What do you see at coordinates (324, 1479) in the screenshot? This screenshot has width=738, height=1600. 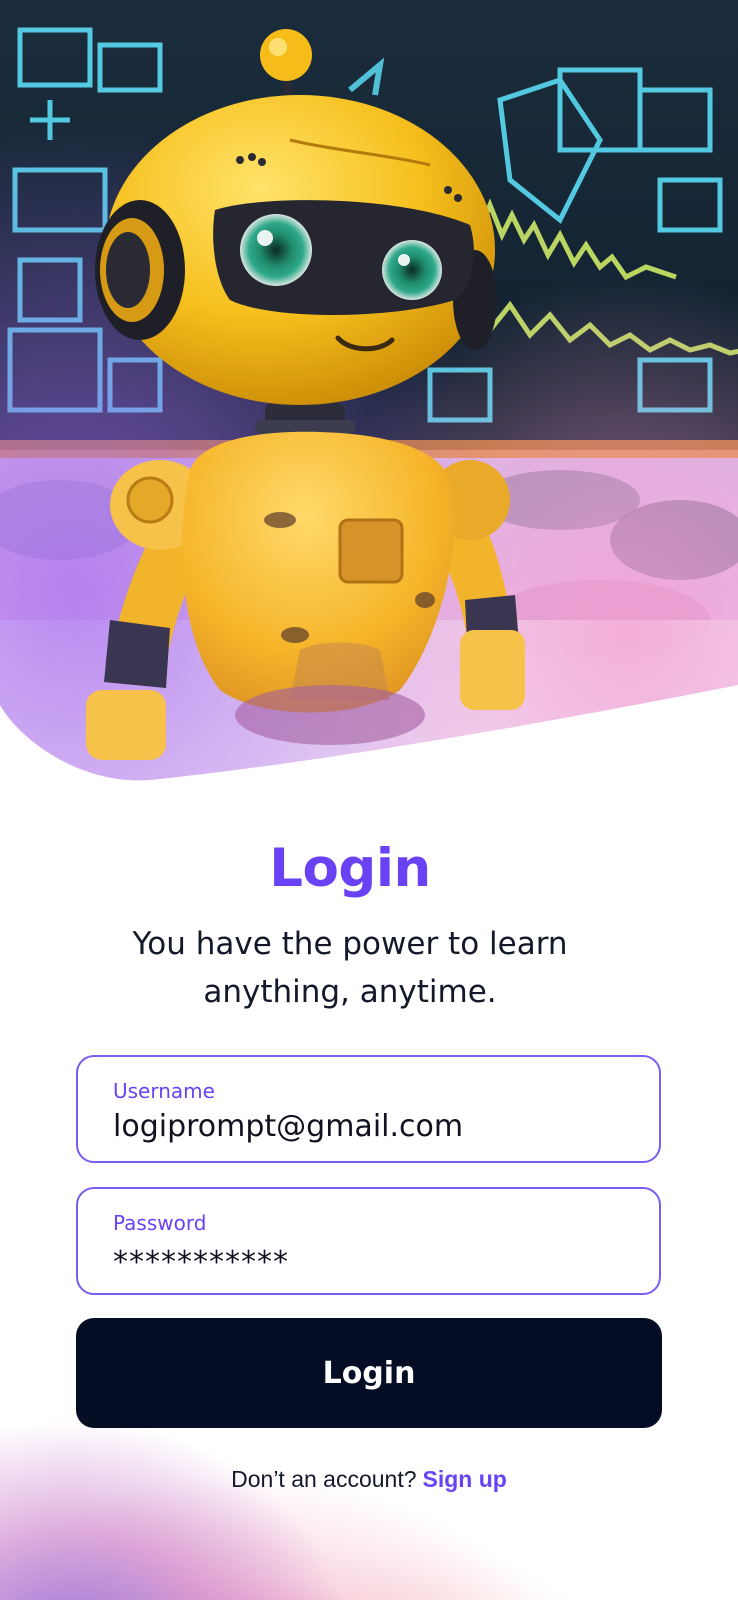 I see `signup-prompt-text: Don’t an account?` at bounding box center [324, 1479].